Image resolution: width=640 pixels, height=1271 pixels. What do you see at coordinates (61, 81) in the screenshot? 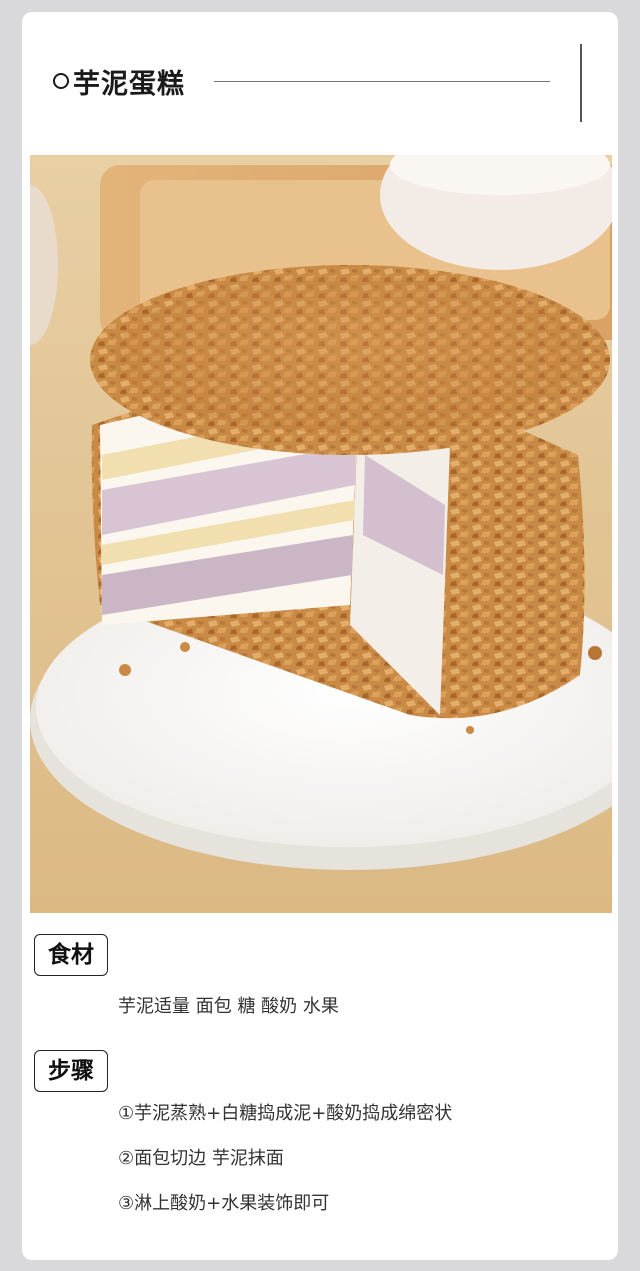
I see `circle-icon` at bounding box center [61, 81].